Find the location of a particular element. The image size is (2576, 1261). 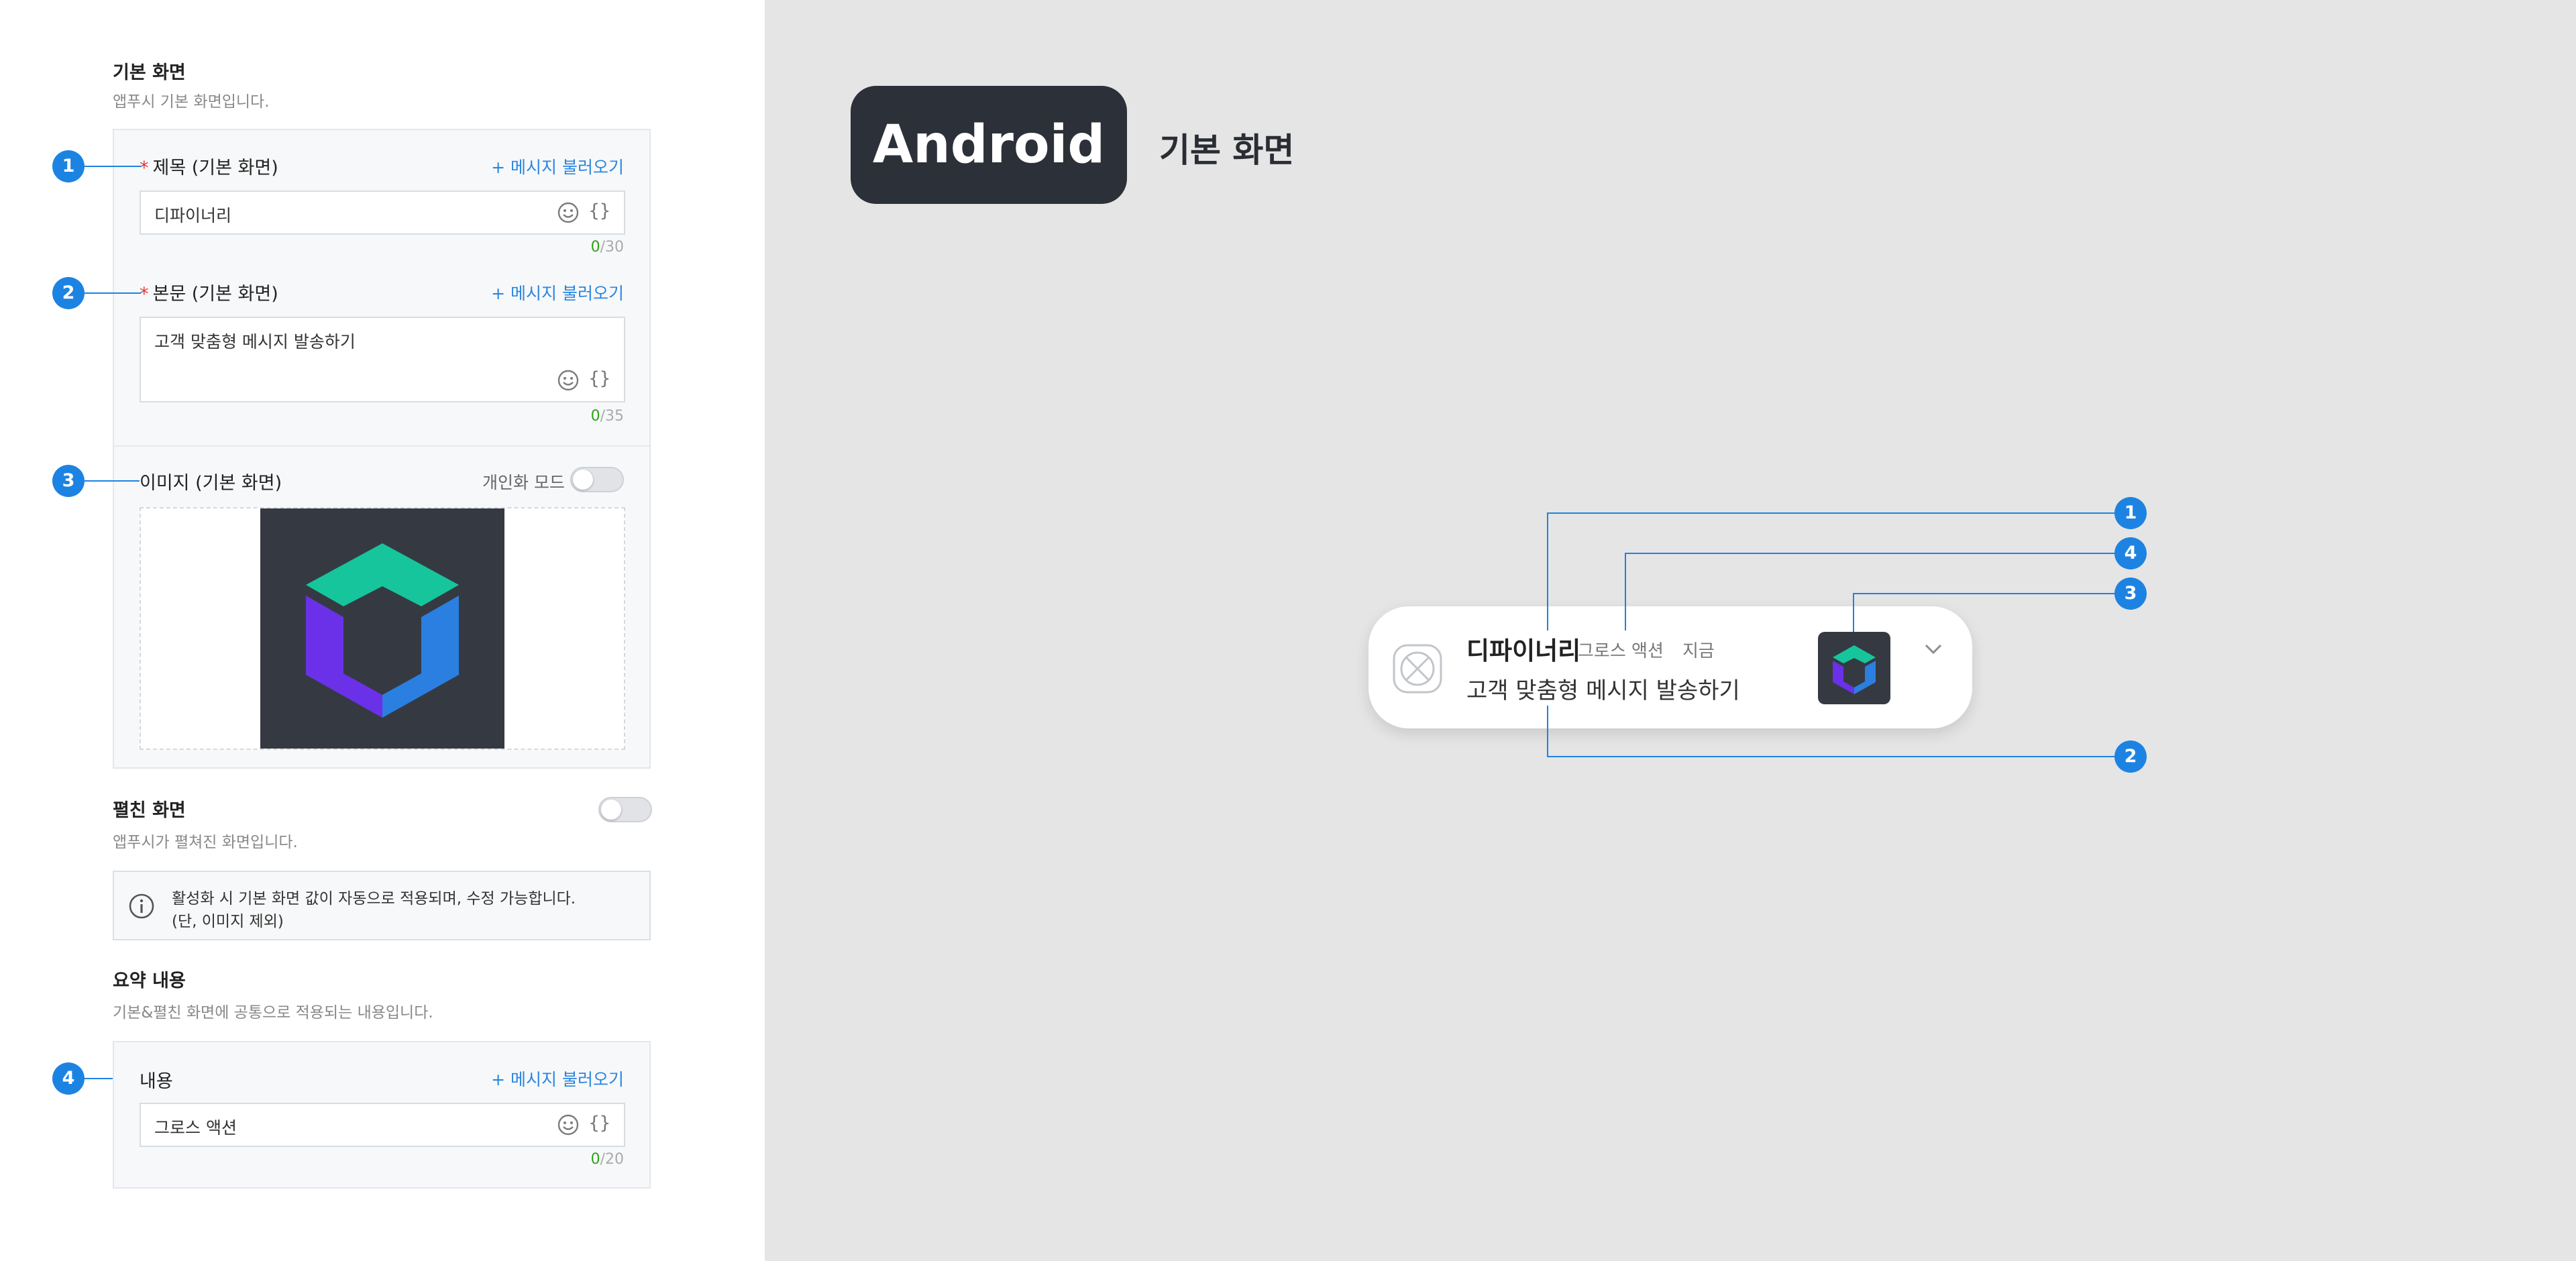

callout-marker-4: 4 is located at coordinates (2130, 553).